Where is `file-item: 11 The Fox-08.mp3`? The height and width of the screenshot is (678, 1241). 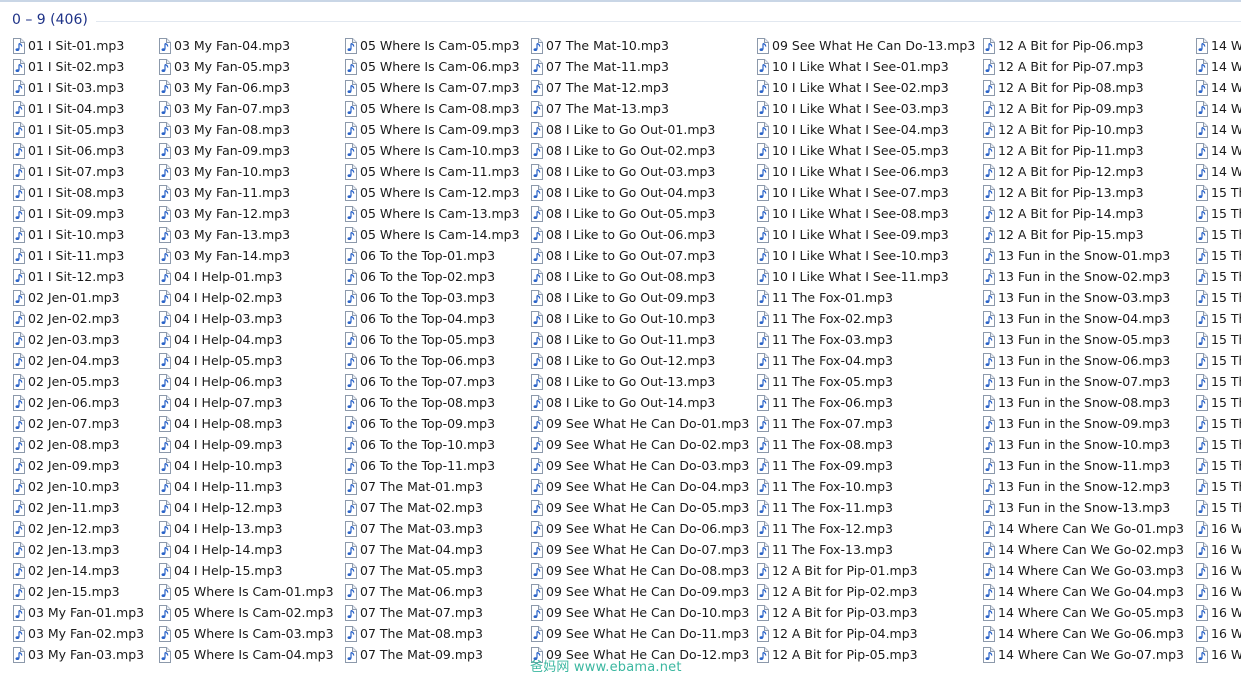
file-item: 11 The Fox-08.mp3 is located at coordinates (824, 444).